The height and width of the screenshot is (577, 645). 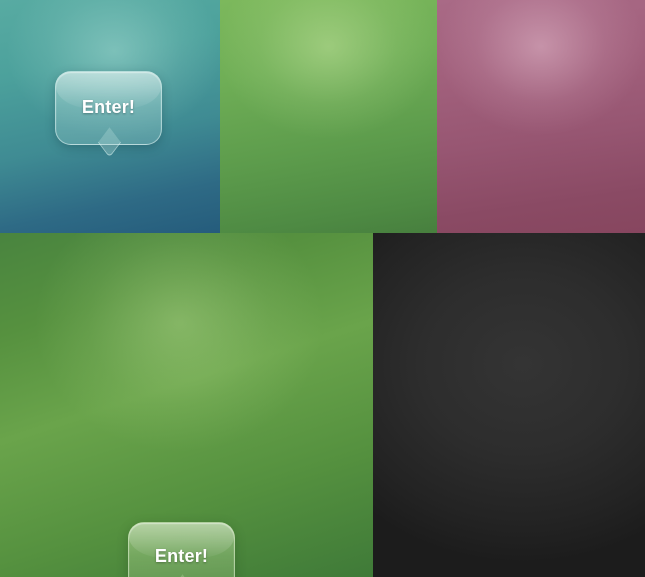 I want to click on enter-bubble-nav: Enter!, so click(x=181, y=549).